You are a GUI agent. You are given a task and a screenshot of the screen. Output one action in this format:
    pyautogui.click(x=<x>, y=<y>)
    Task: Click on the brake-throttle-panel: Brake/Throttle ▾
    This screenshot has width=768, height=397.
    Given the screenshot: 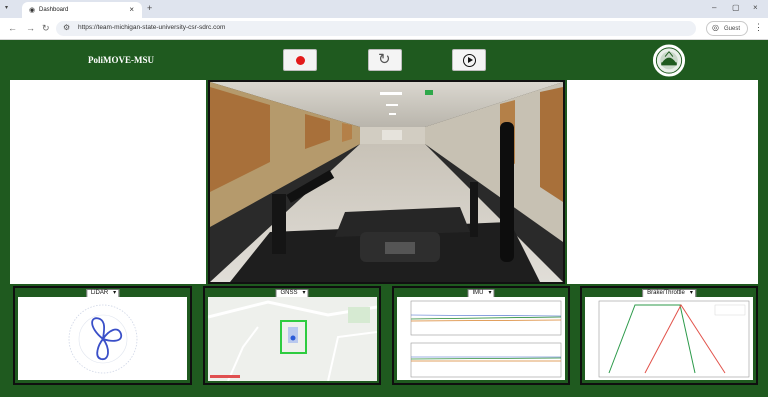 What is the action you would take?
    pyautogui.click(x=669, y=335)
    